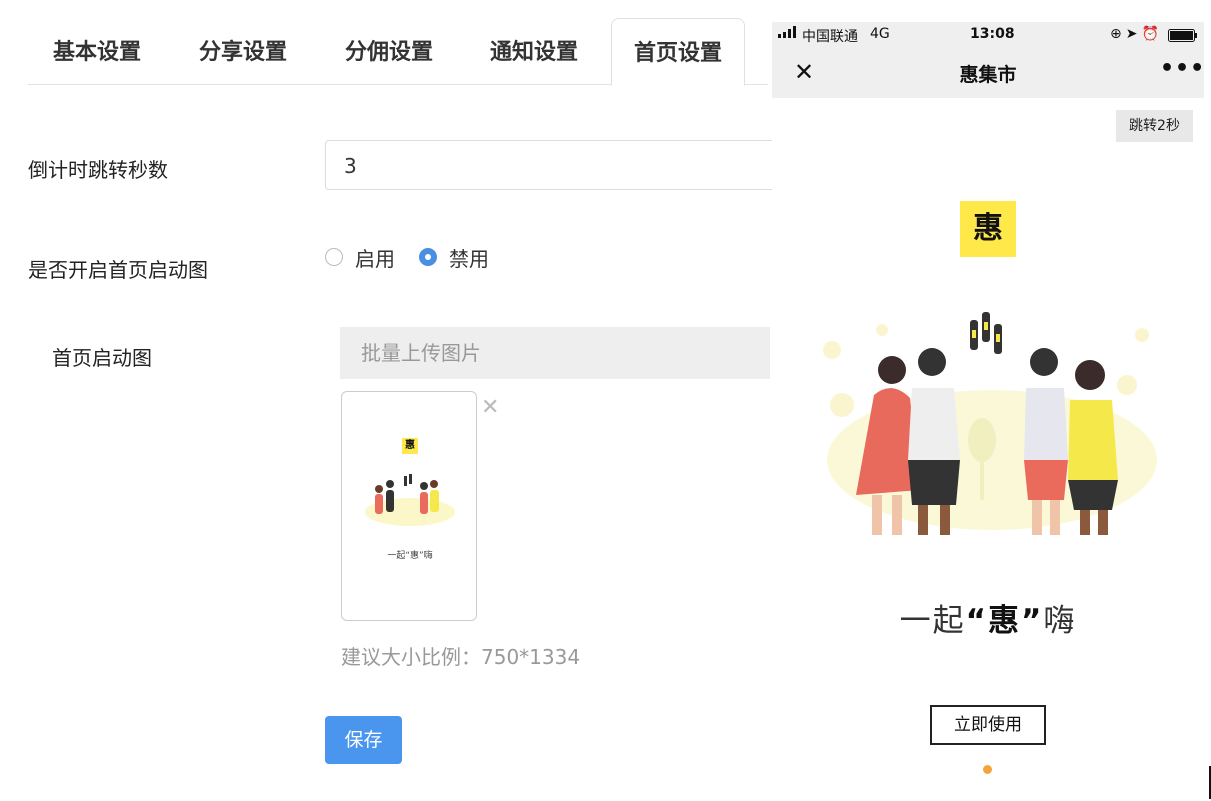 The image size is (1211, 801). What do you see at coordinates (1136, 34) in the screenshot?
I see `status-icons: ⊕➤⏰` at bounding box center [1136, 34].